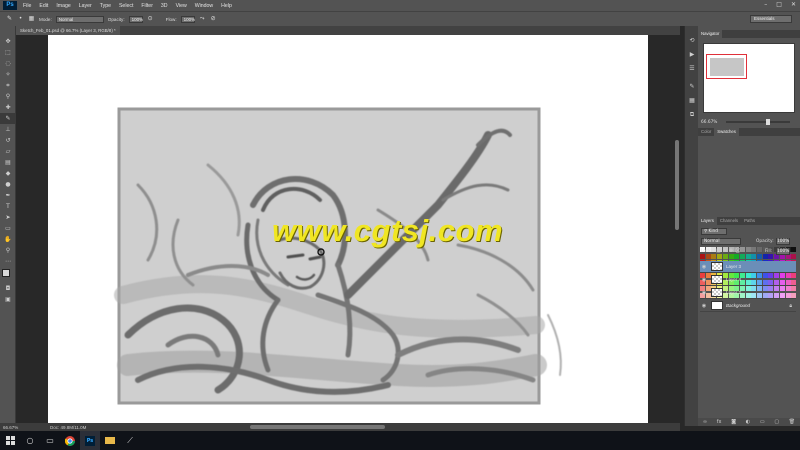  I want to click on menu-filter: Filter, so click(147, 6).